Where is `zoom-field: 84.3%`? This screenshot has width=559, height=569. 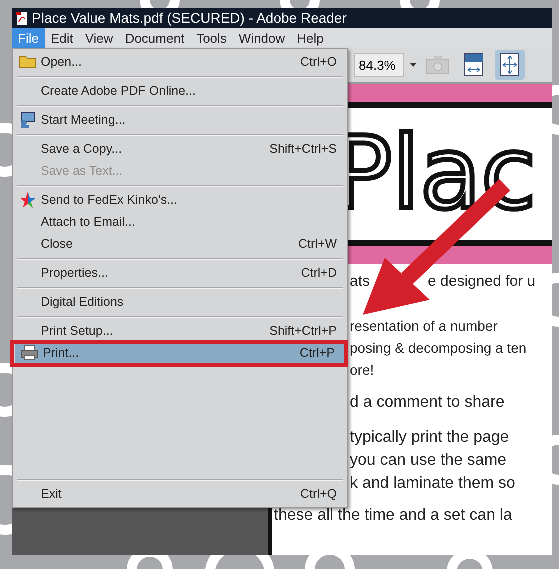
zoom-field: 84.3% is located at coordinates (379, 65).